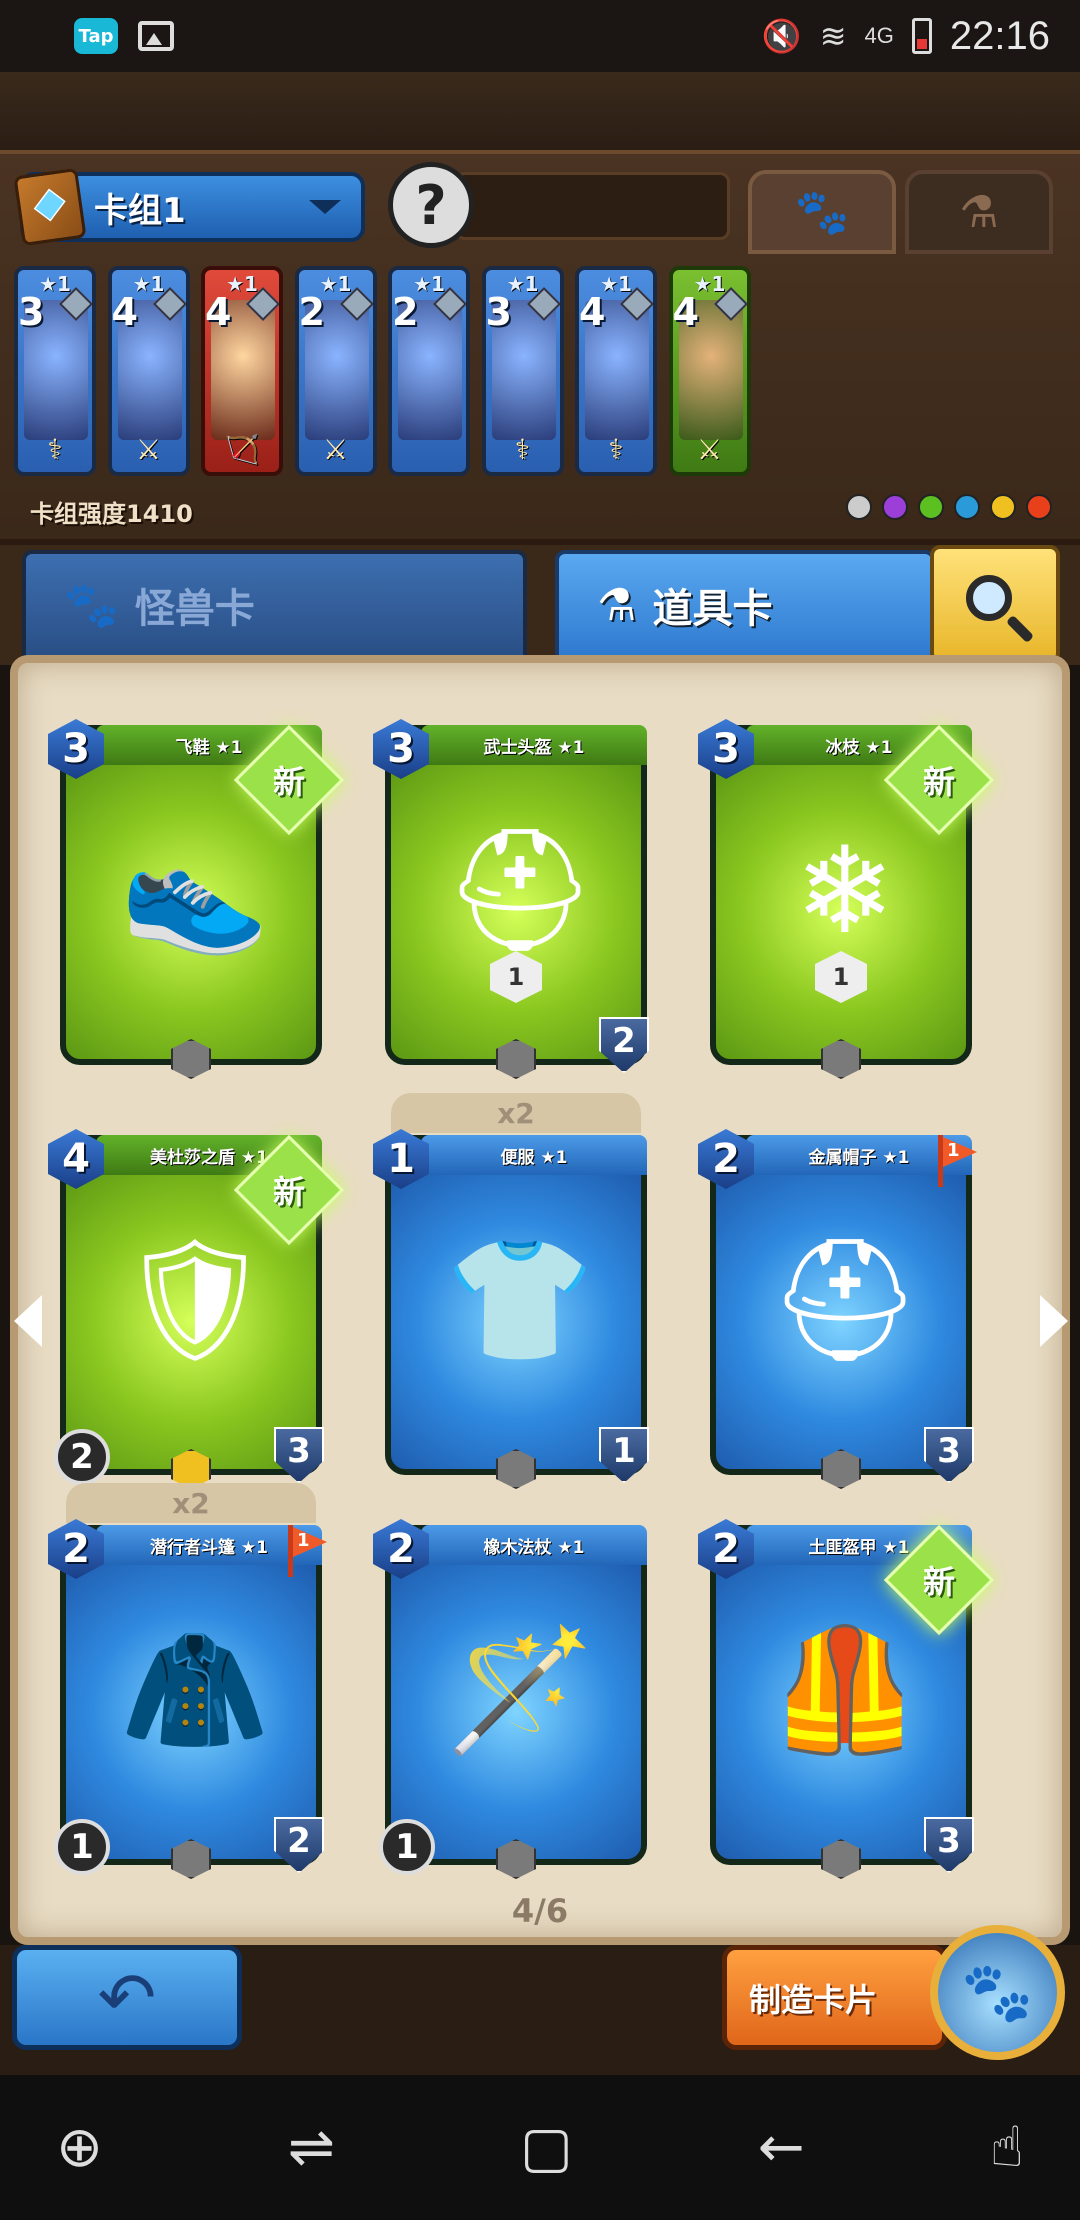 Image resolution: width=1080 pixels, height=2220 pixels. I want to click on hero-name-box, so click(592, 206).